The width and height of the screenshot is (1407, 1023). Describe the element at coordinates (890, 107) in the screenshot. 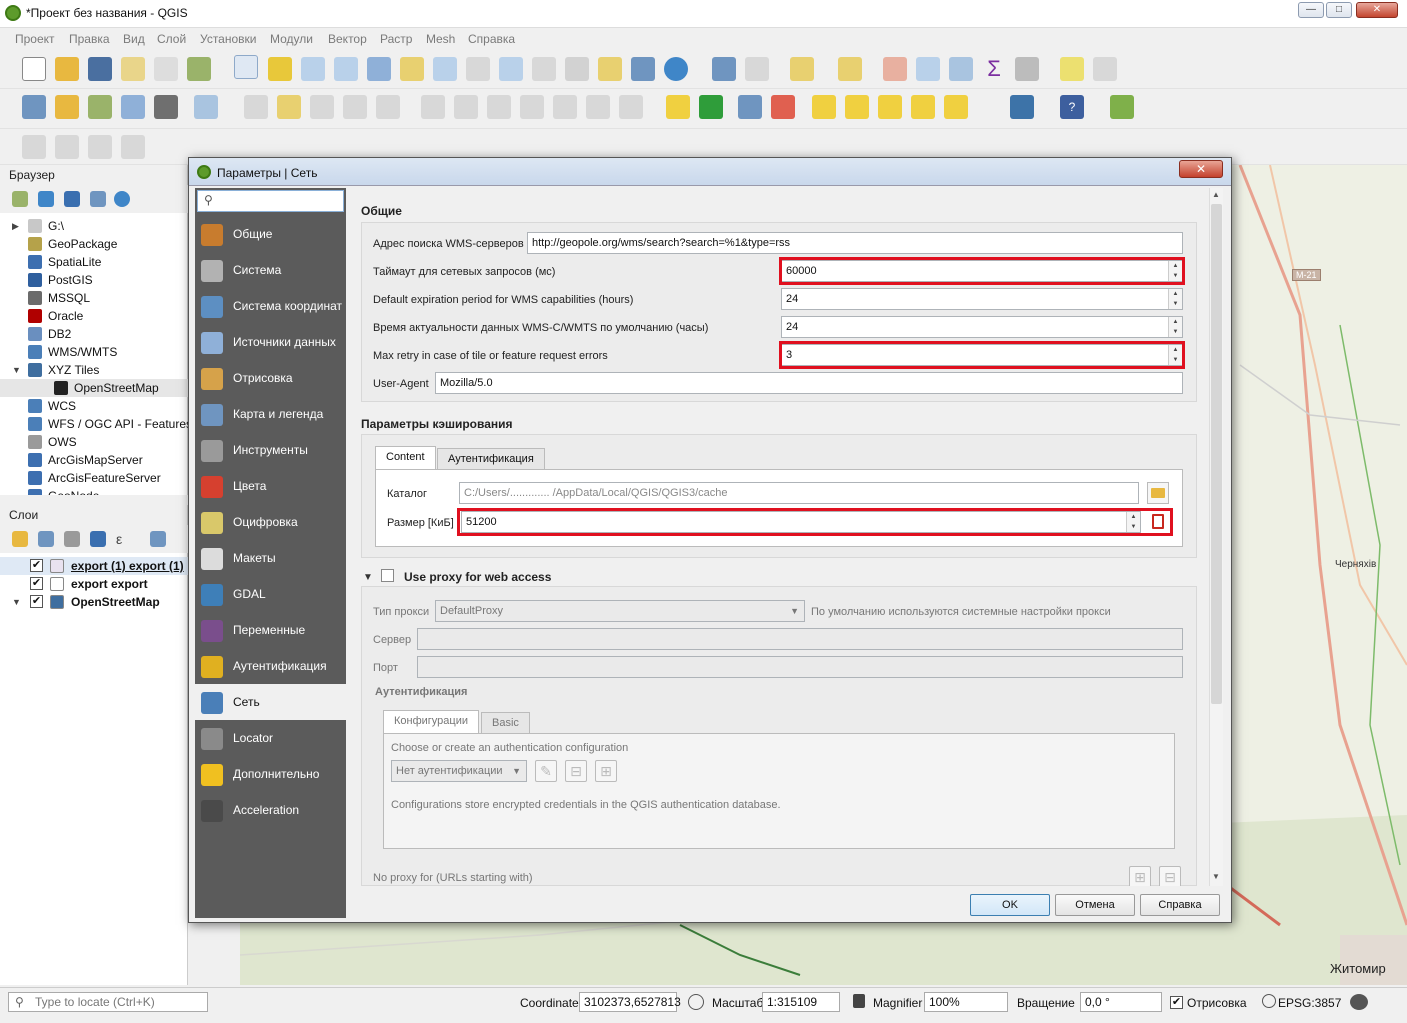

I see `label-rotate-icon` at that location.